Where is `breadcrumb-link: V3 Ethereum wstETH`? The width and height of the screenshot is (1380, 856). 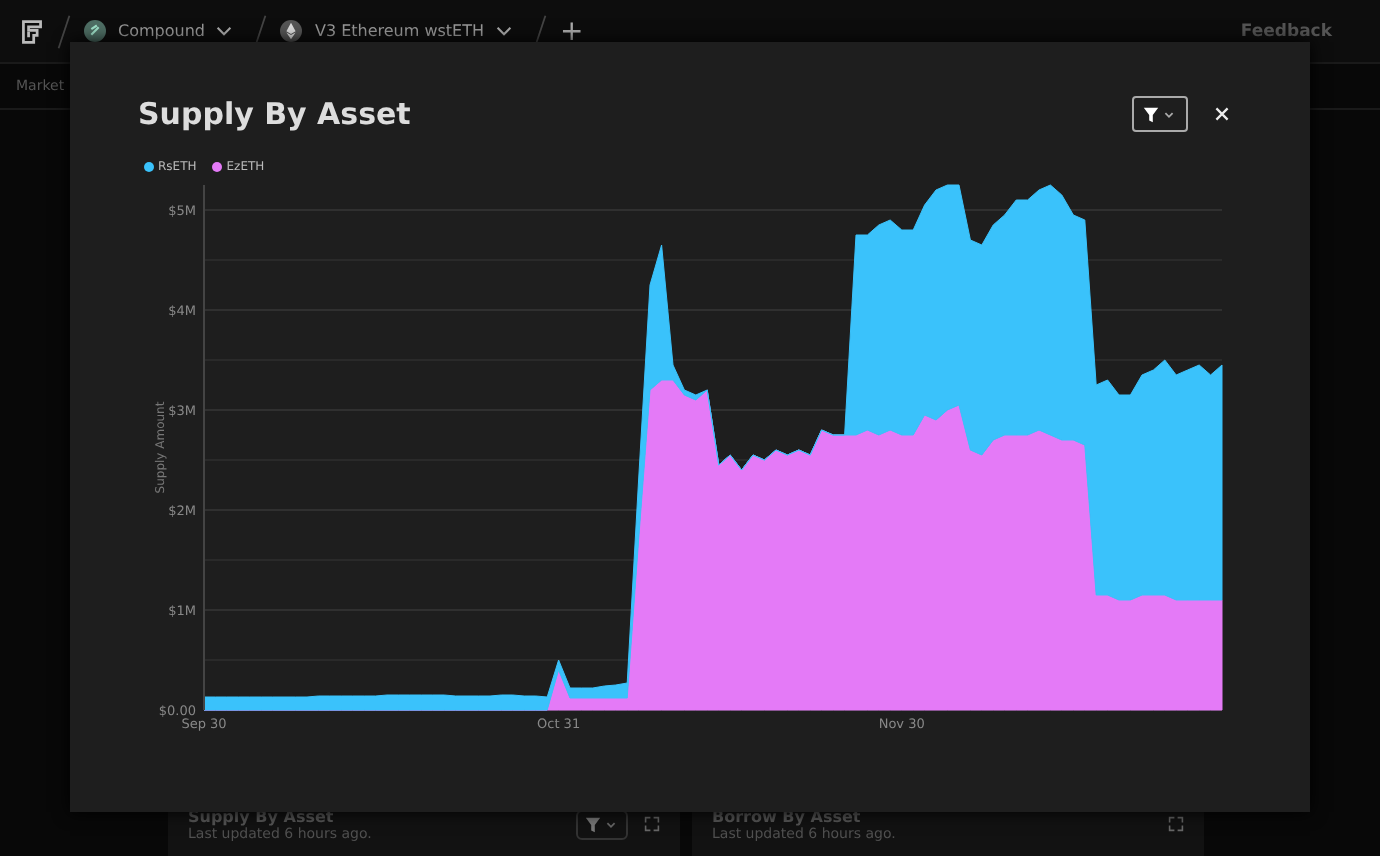 breadcrumb-link: V3 Ethereum wstETH is located at coordinates (399, 31).